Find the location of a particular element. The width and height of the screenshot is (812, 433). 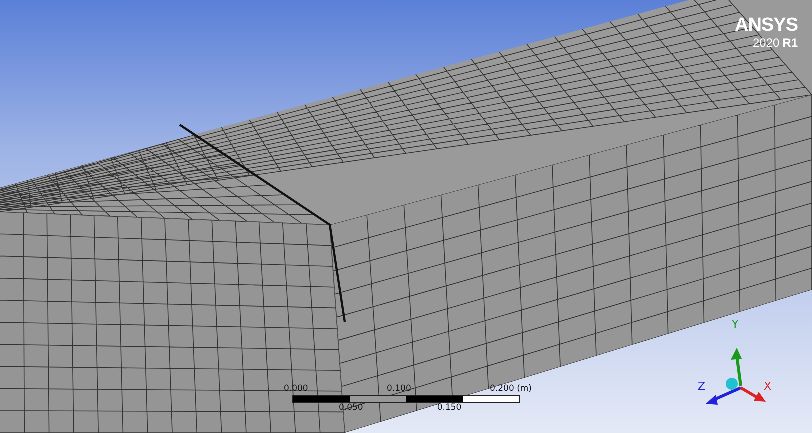

scale-label: 0.050 is located at coordinates (351, 408).